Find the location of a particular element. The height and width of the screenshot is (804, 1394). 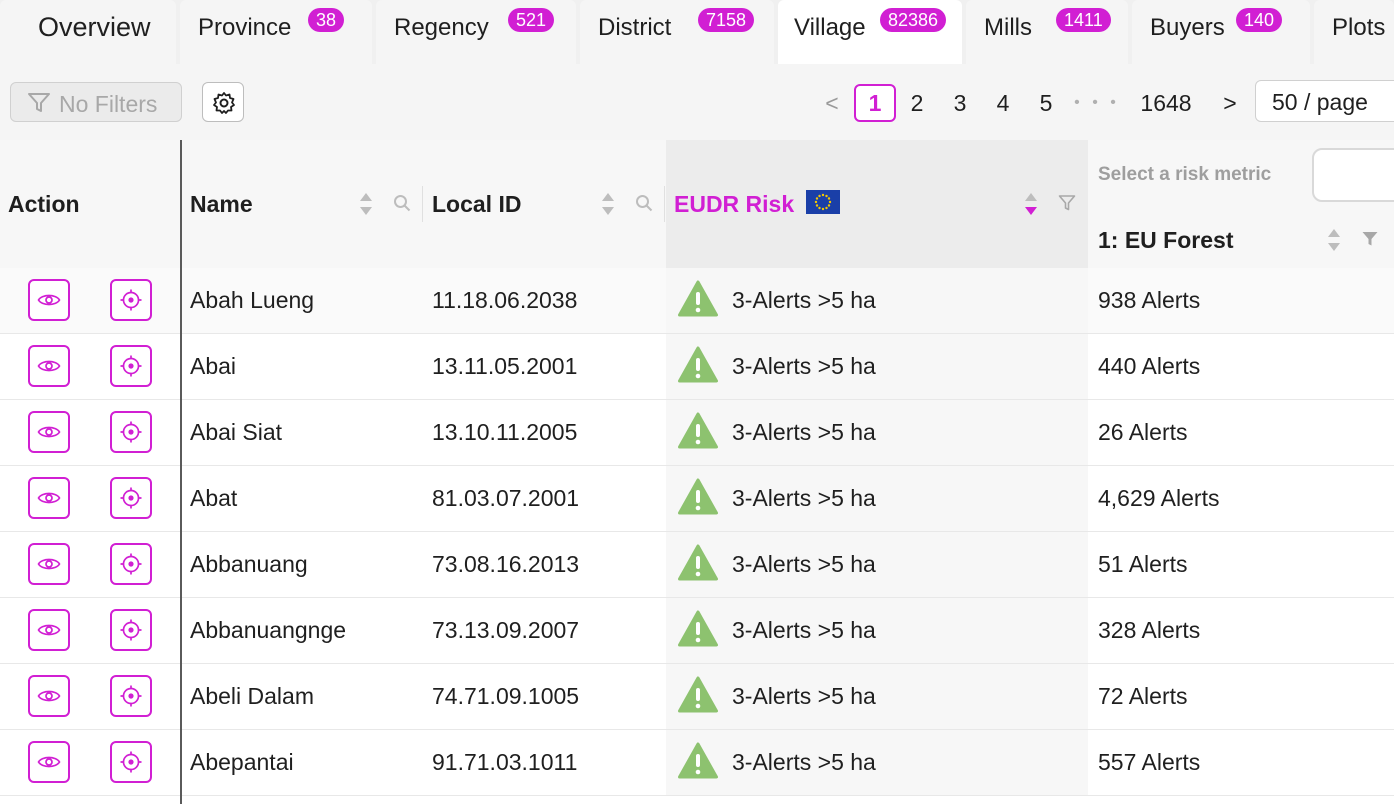

cell-local-id: 13.11.05.2001 is located at coordinates (505, 366).